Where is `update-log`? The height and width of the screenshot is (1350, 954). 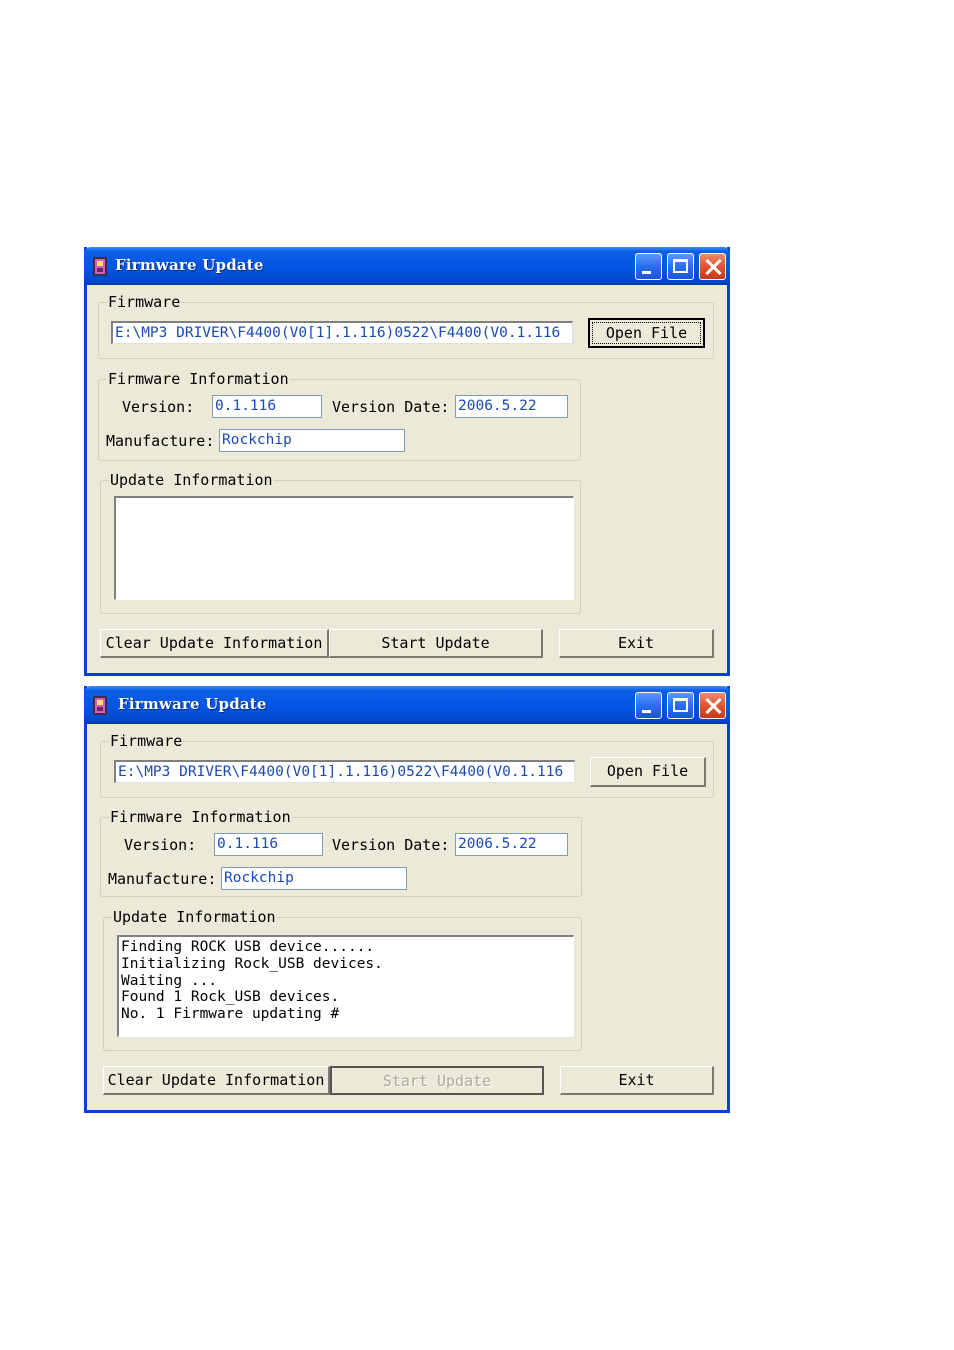
update-log is located at coordinates (344, 548).